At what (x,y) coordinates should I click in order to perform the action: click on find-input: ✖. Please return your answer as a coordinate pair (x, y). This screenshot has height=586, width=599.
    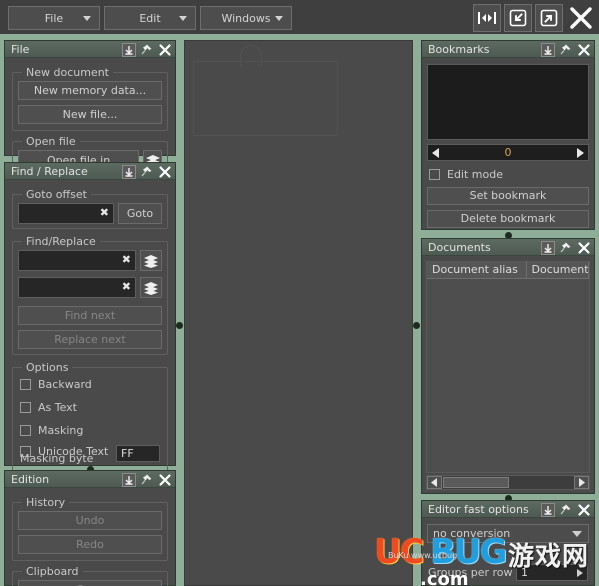
    Looking at the image, I should click on (77, 260).